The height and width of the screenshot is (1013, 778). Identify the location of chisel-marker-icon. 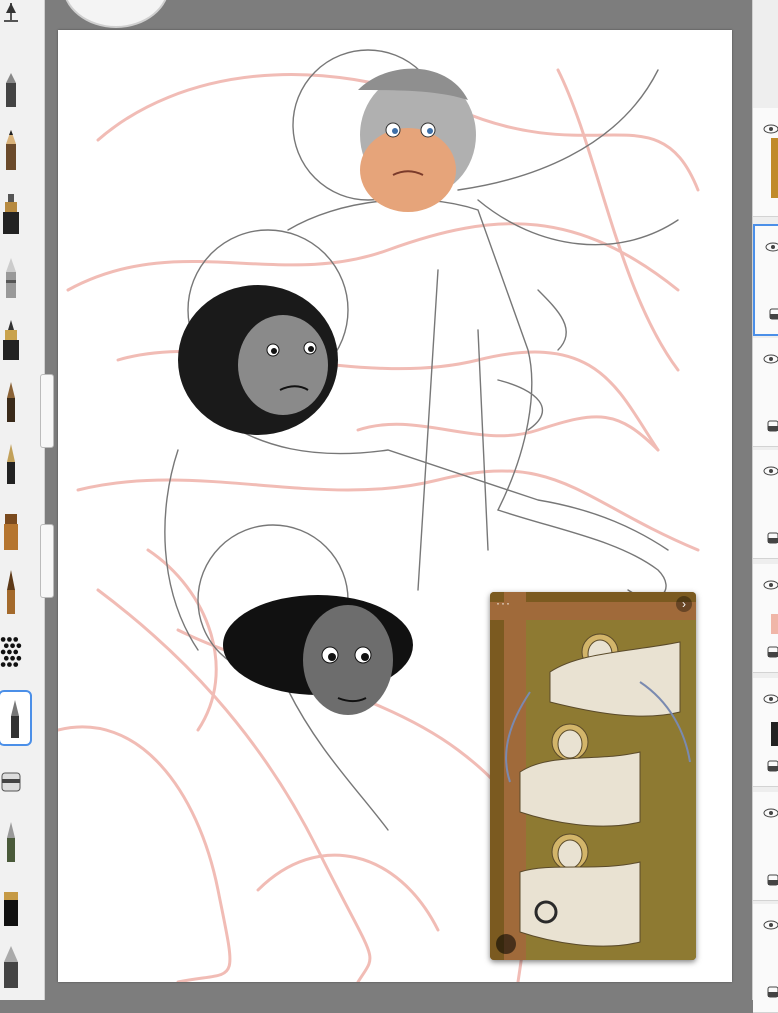
(11, 906).